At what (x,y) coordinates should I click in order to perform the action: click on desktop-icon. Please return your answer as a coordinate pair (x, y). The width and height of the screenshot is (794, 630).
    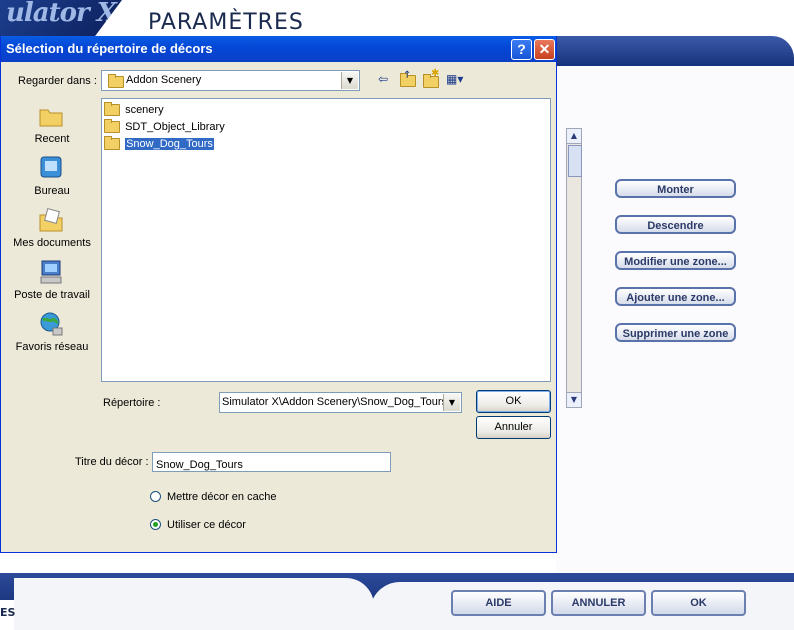
    Looking at the image, I should click on (51, 167).